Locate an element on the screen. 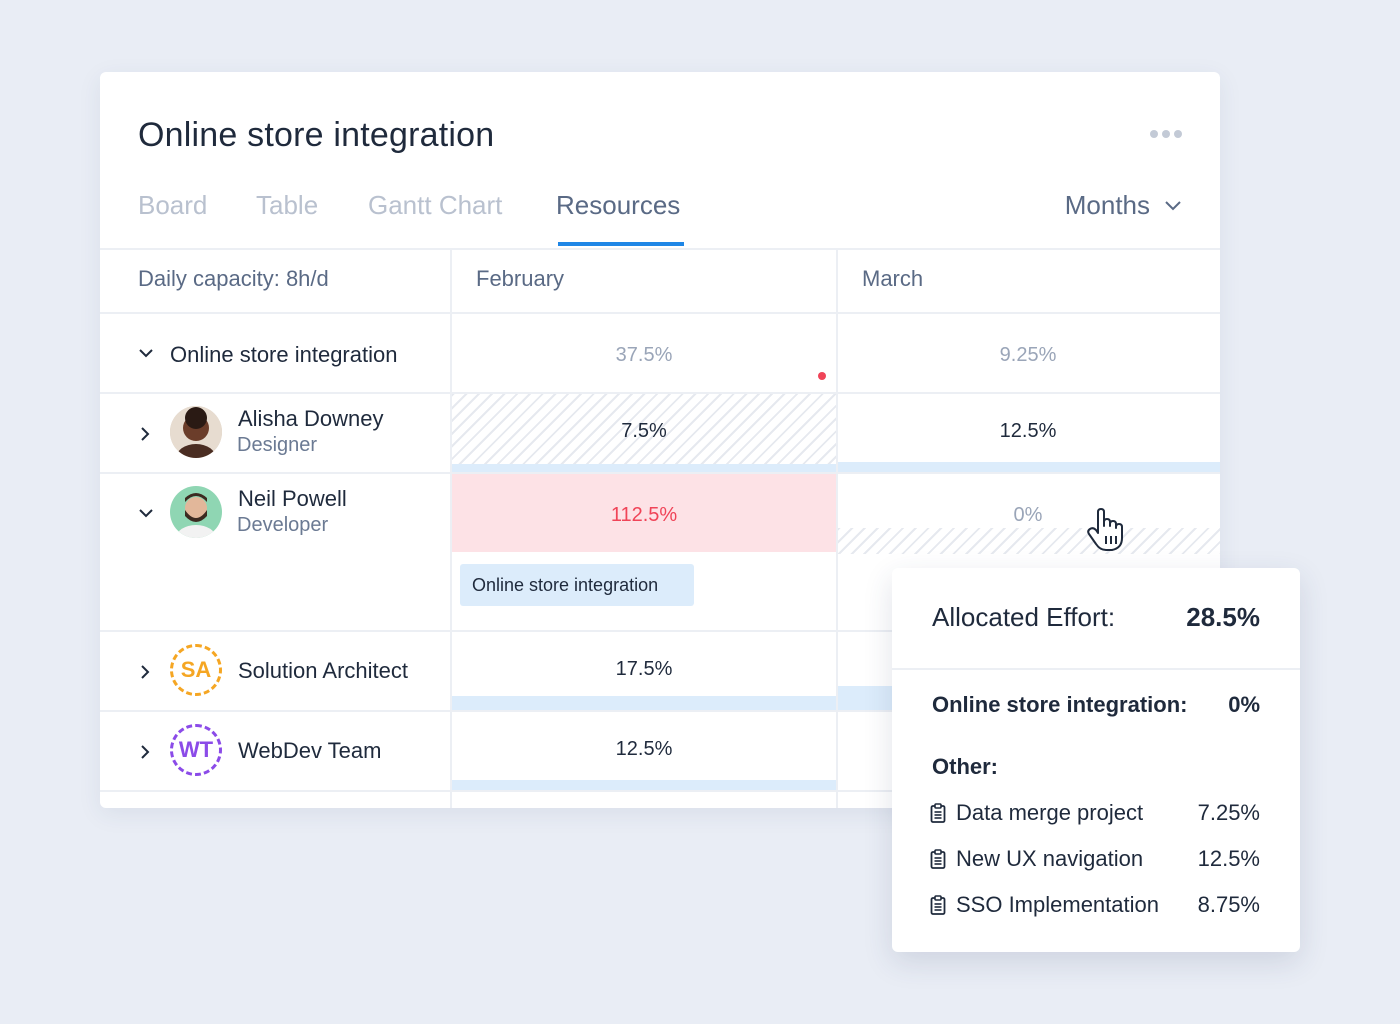 The width and height of the screenshot is (1400, 1024). other-heading: Other: is located at coordinates (1096, 767).